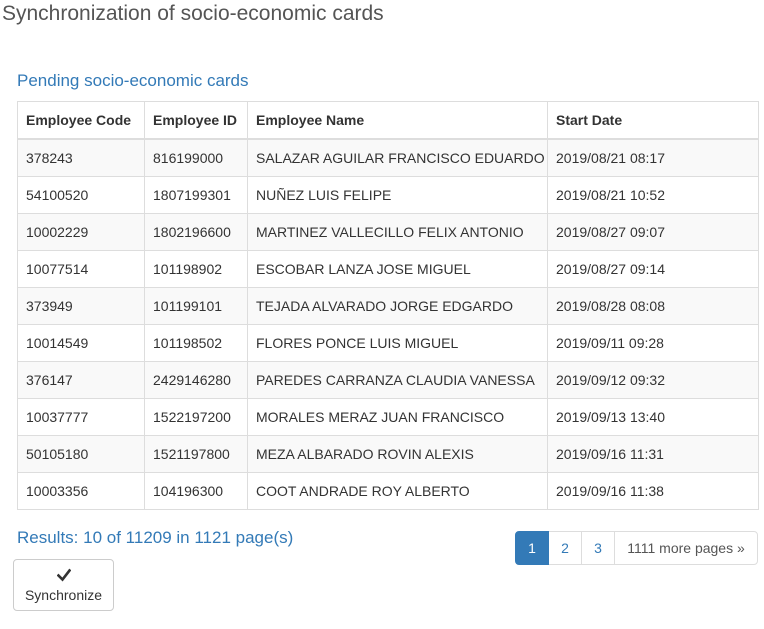  I want to click on cell-employee-name: FLORES PONCE LUIS MIGUEL, so click(397, 343).